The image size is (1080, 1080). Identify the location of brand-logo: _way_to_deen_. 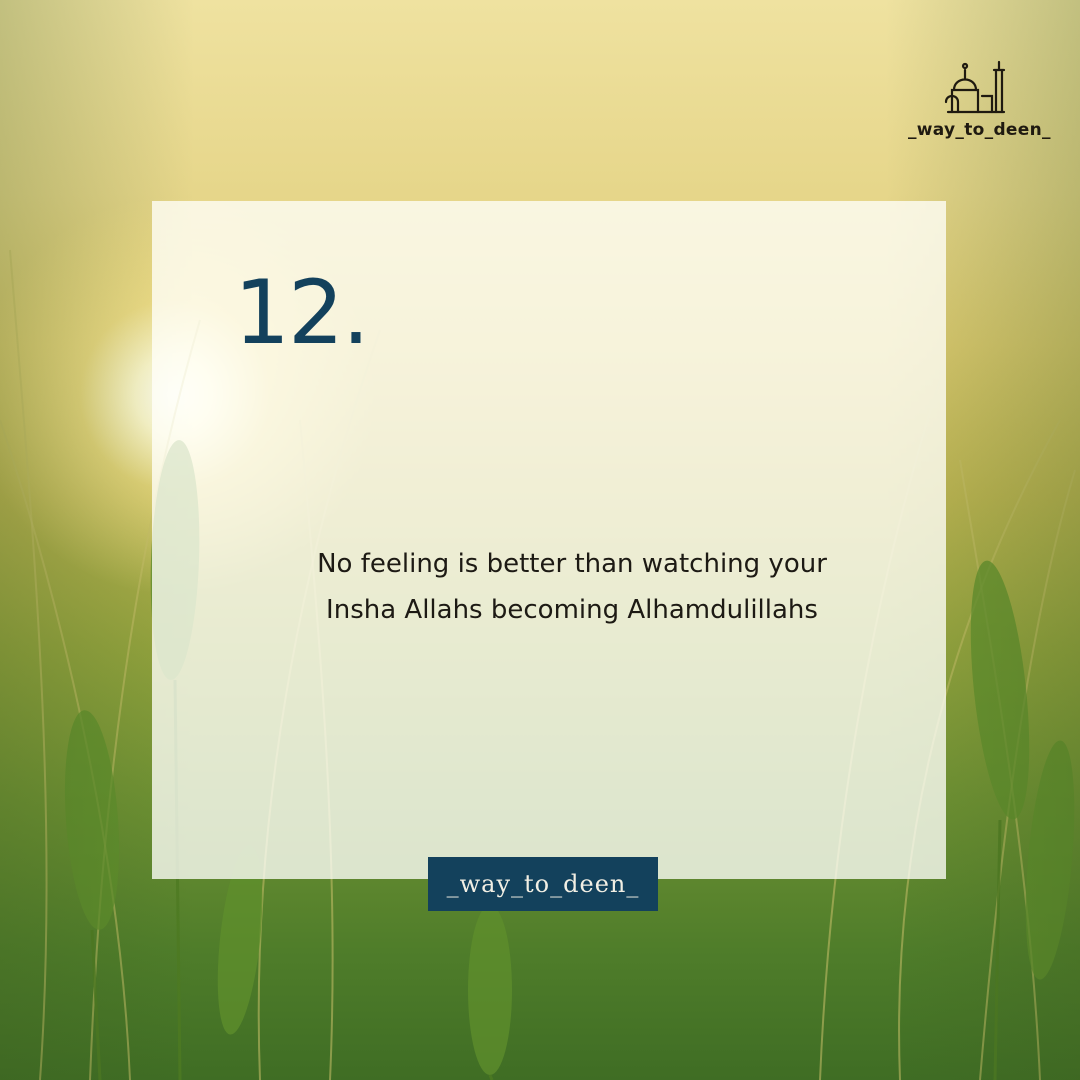
(979, 102).